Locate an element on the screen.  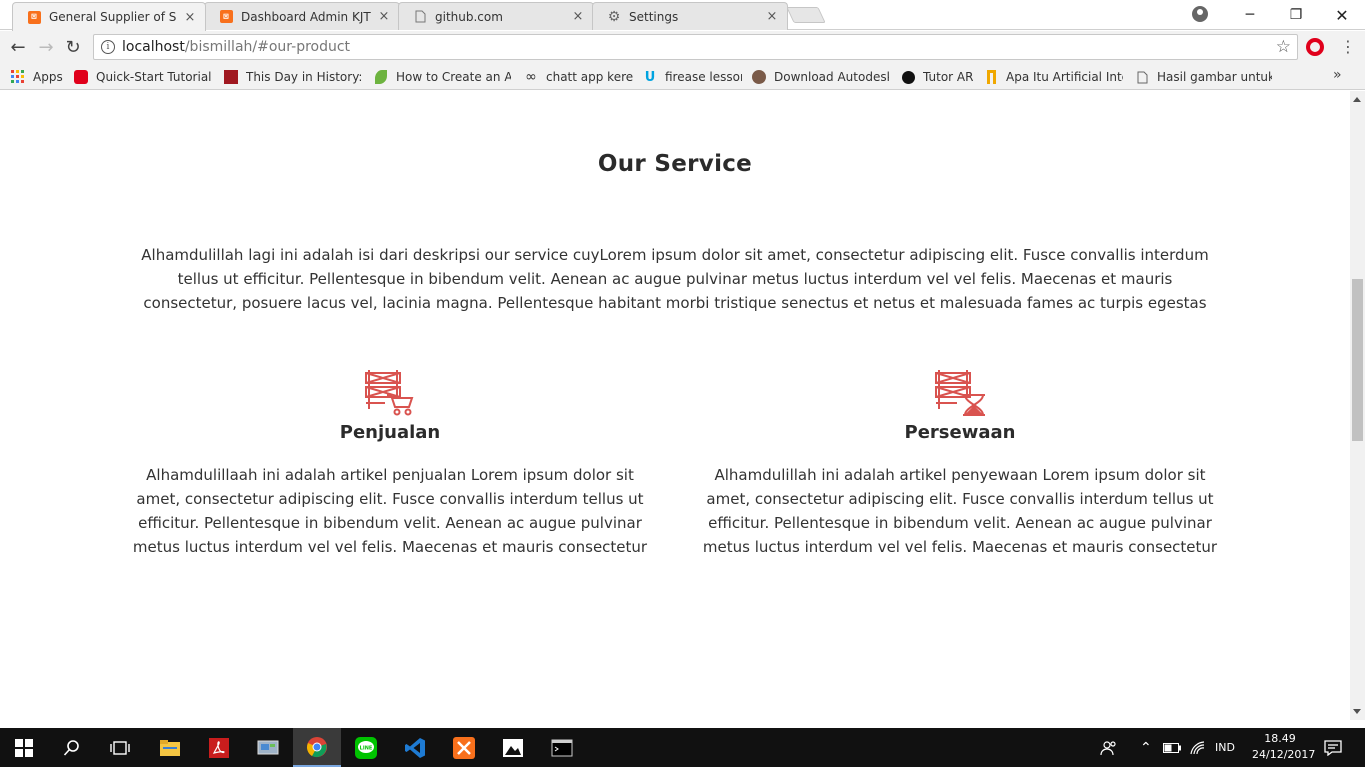
vscode-icon is located at coordinates (415, 747).